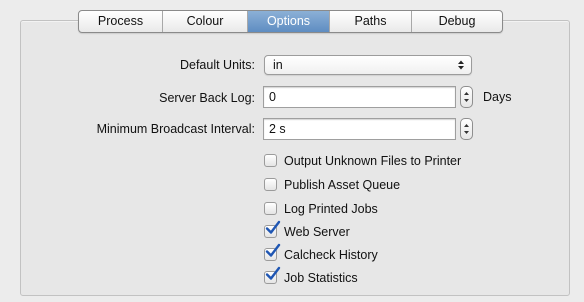 The width and height of the screenshot is (584, 302). I want to click on tab-options: Options, so click(289, 21).